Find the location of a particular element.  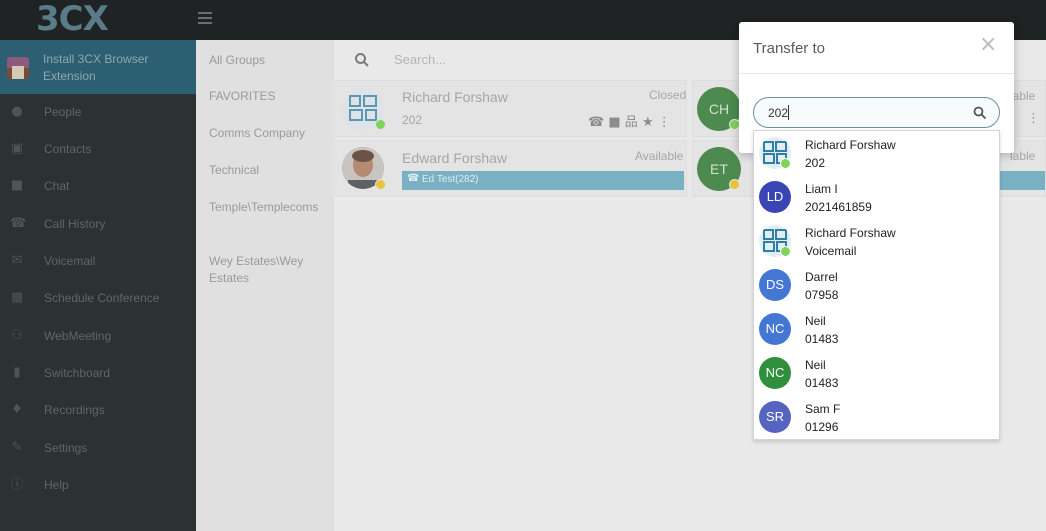

contact-avatar: DS is located at coordinates (775, 285).